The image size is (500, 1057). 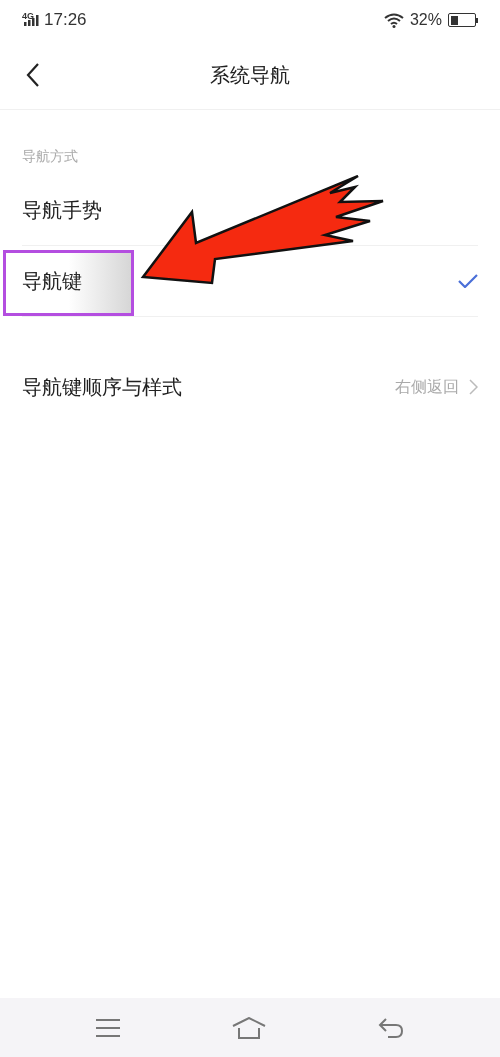 I want to click on option-label: 导航键, so click(x=52, y=281).